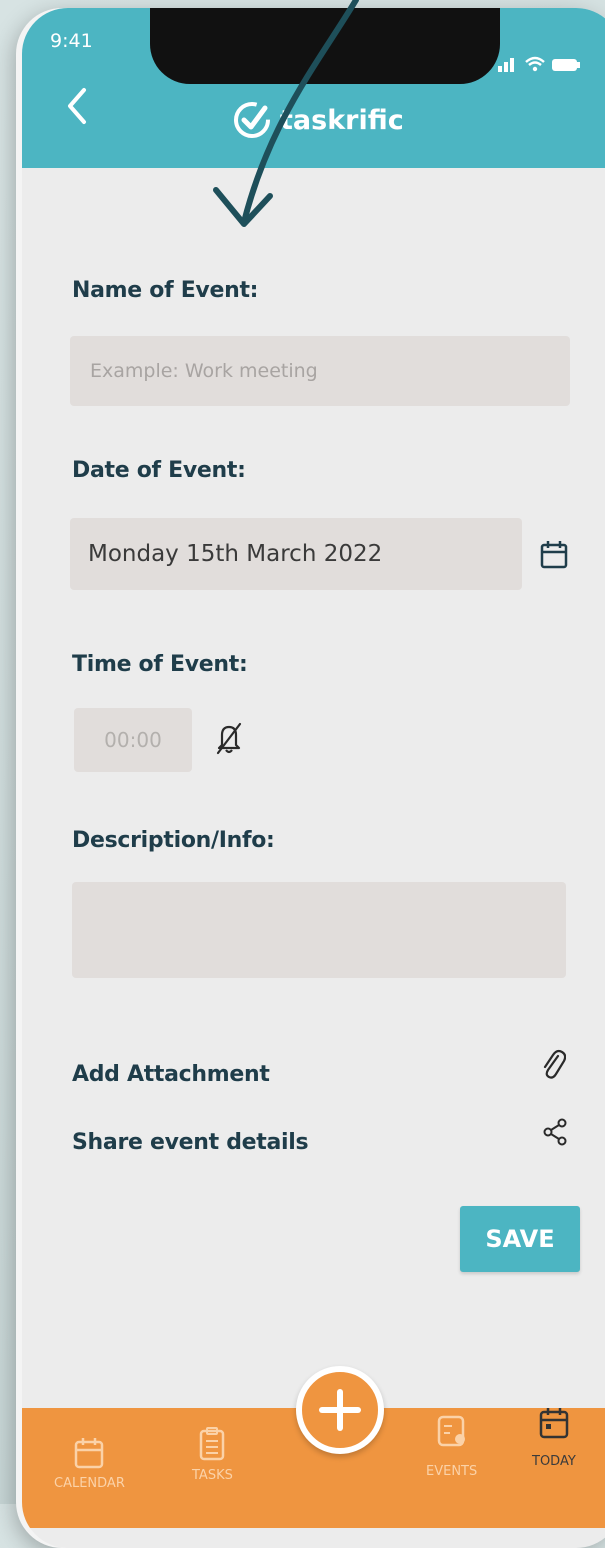  I want to click on description-input, so click(319, 930).